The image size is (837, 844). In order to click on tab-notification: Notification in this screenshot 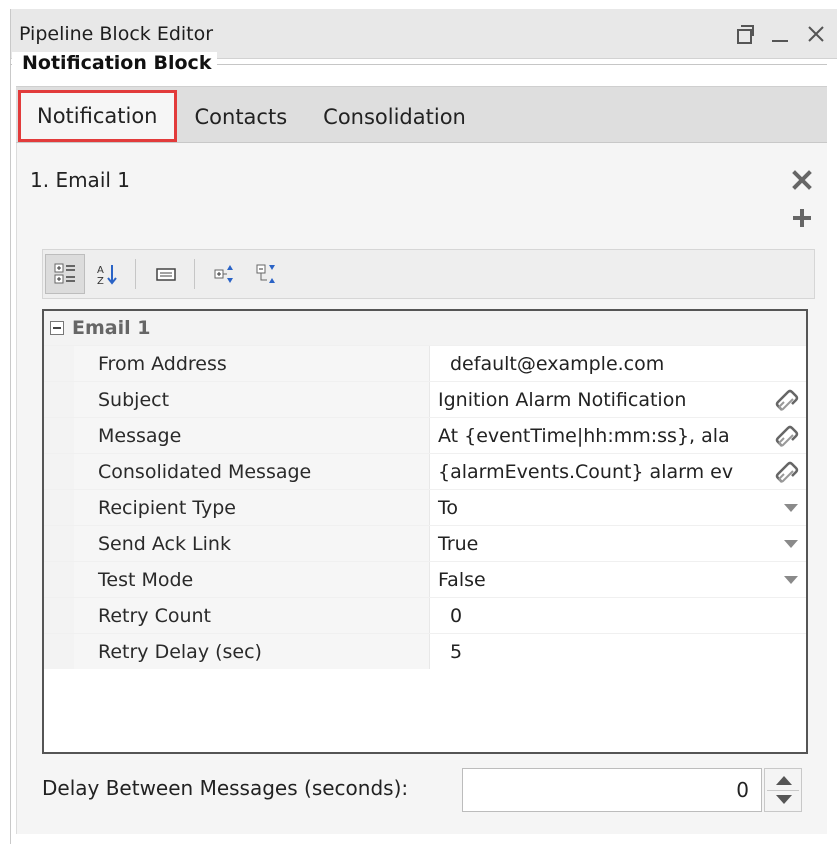, I will do `click(97, 116)`.